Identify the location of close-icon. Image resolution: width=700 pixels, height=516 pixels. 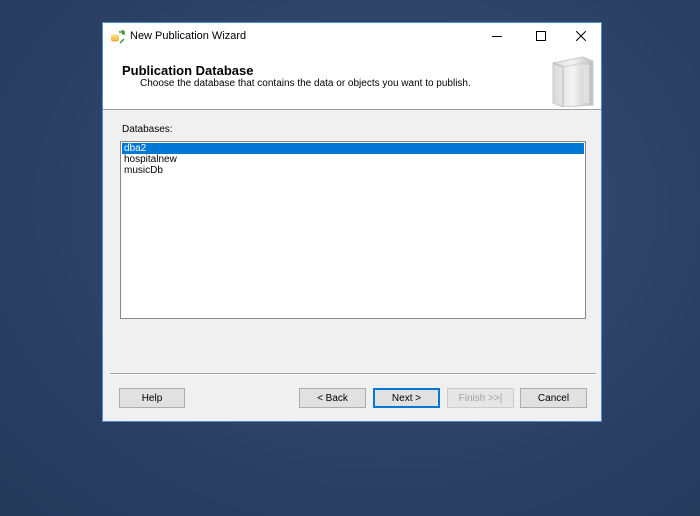
(581, 37).